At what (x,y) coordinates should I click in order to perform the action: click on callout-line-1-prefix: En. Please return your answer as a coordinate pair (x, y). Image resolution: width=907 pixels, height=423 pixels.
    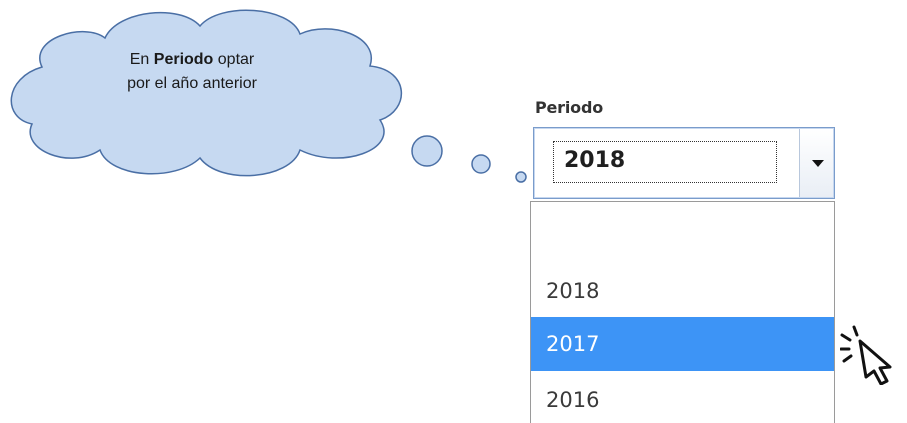
    Looking at the image, I should click on (141, 59).